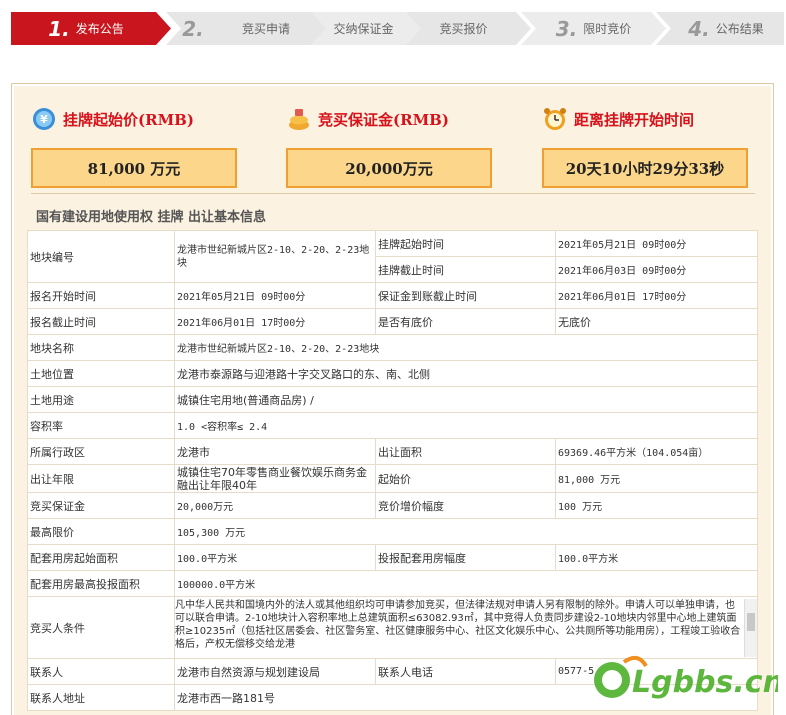 This screenshot has height=715, width=786. Describe the element at coordinates (101, 451) in the screenshot. I see `cell-key: 所属行政区` at that location.